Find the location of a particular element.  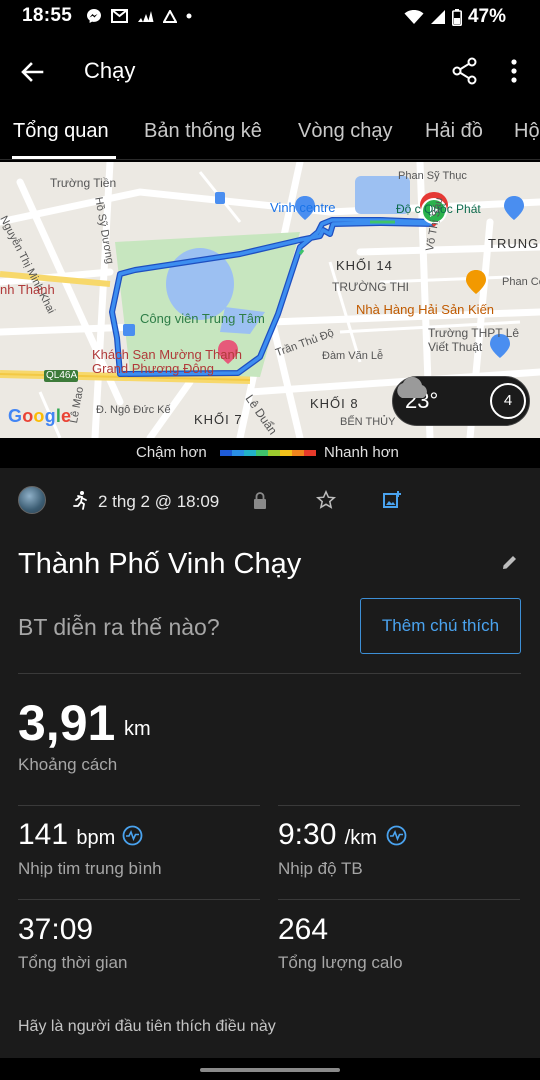

legend-gradient is located at coordinates (268, 453).